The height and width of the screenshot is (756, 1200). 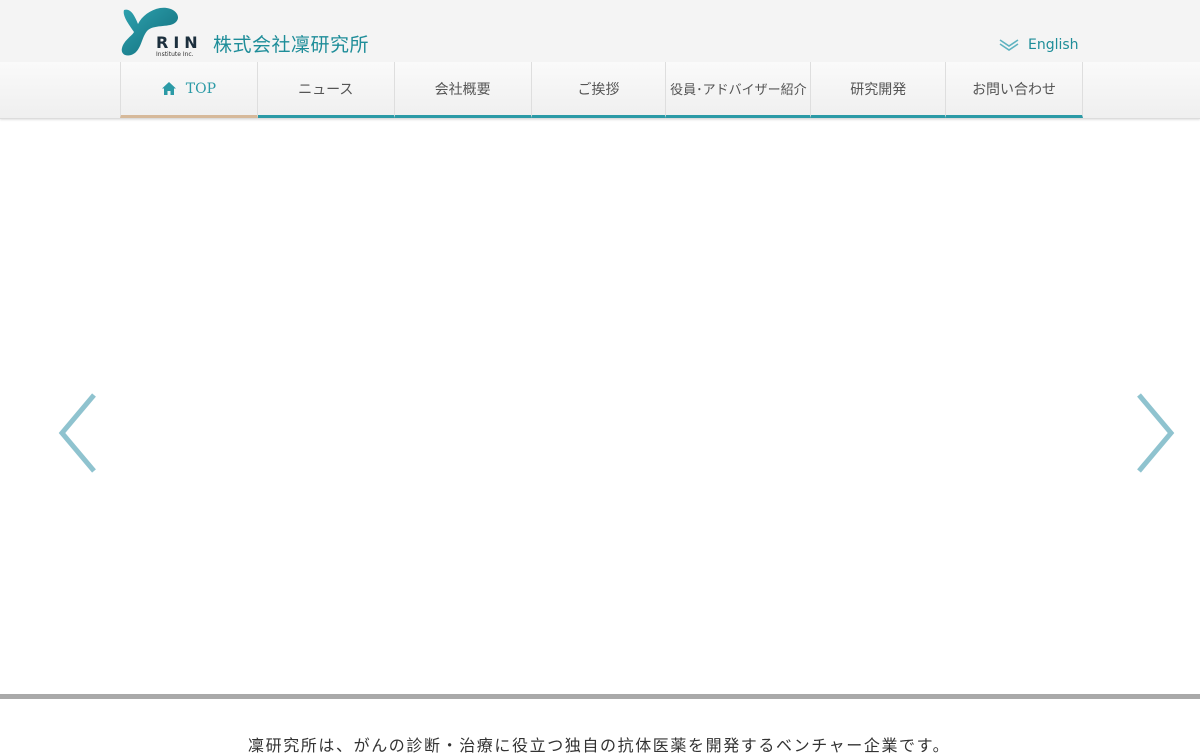 What do you see at coordinates (1009, 45) in the screenshot?
I see `double-chevron-down-icon` at bounding box center [1009, 45].